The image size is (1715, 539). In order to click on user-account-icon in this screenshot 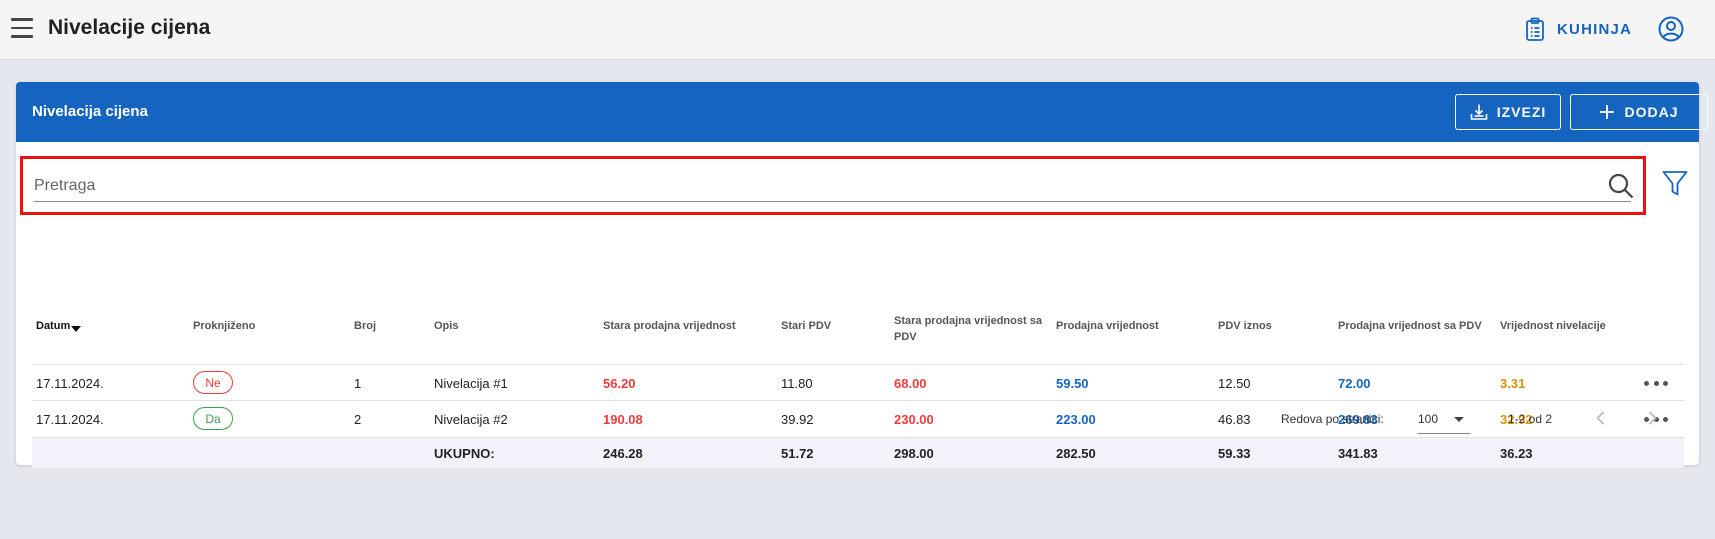, I will do `click(1671, 29)`.